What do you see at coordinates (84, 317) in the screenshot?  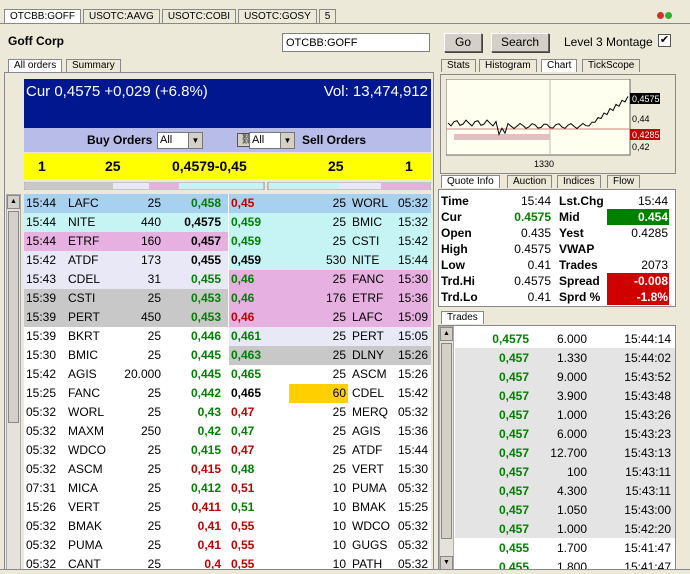 I see `bid-mm: PERT` at bounding box center [84, 317].